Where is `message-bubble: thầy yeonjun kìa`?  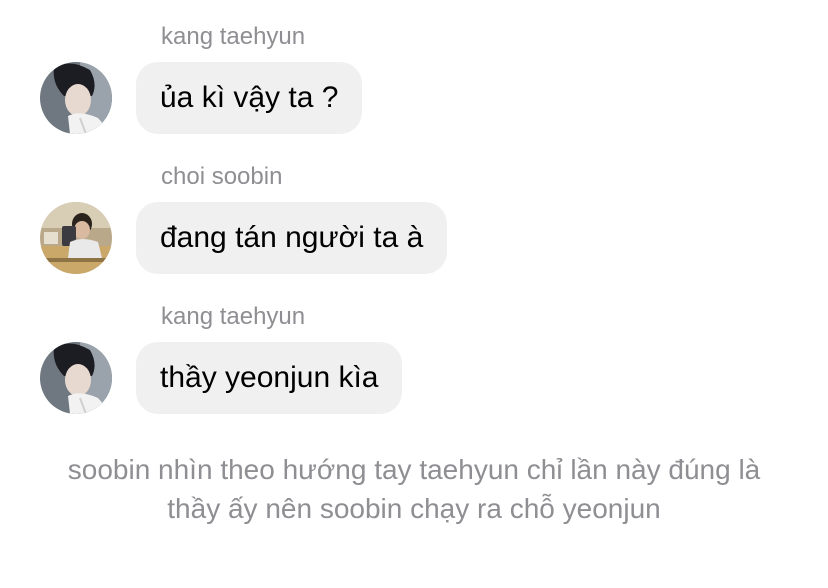 message-bubble: thầy yeonjun kìa is located at coordinates (269, 378).